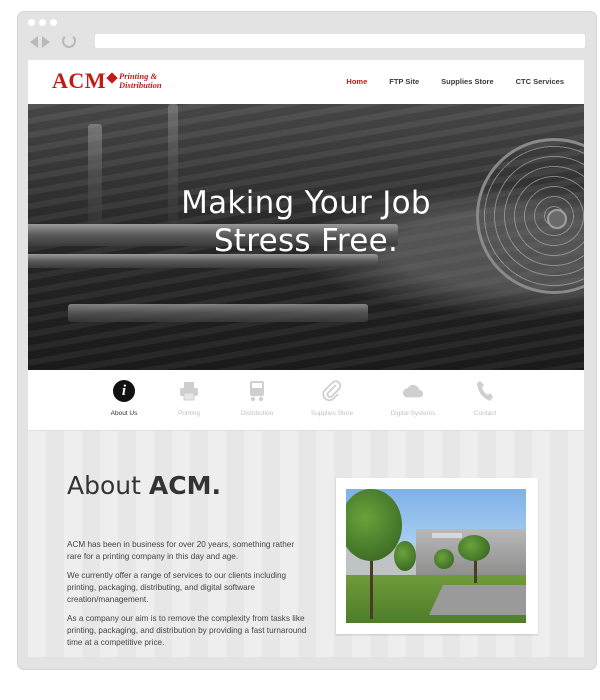 This screenshot has height=700, width=600. What do you see at coordinates (53, 22) in the screenshot?
I see `window-dot-maximize` at bounding box center [53, 22].